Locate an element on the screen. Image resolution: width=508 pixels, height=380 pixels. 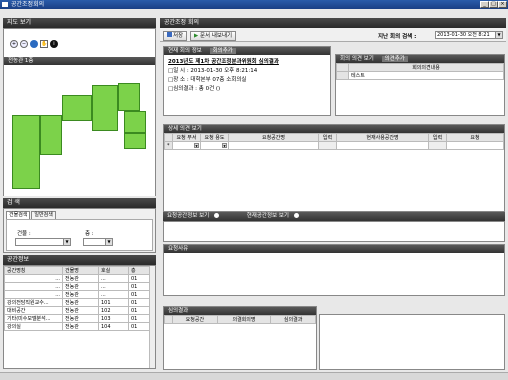
current-space-info-label: 현재공간정보 보기 is located at coordinates (267, 216).